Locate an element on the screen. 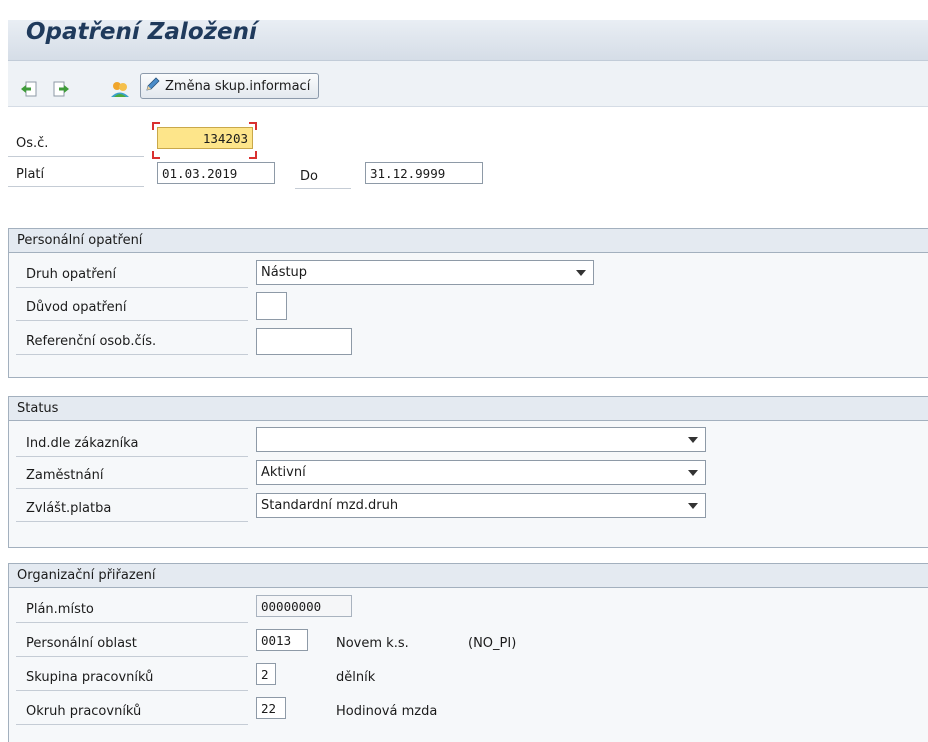 Image resolution: width=928 pixels, height=742 pixels. status-group-title: Status is located at coordinates (468, 409).